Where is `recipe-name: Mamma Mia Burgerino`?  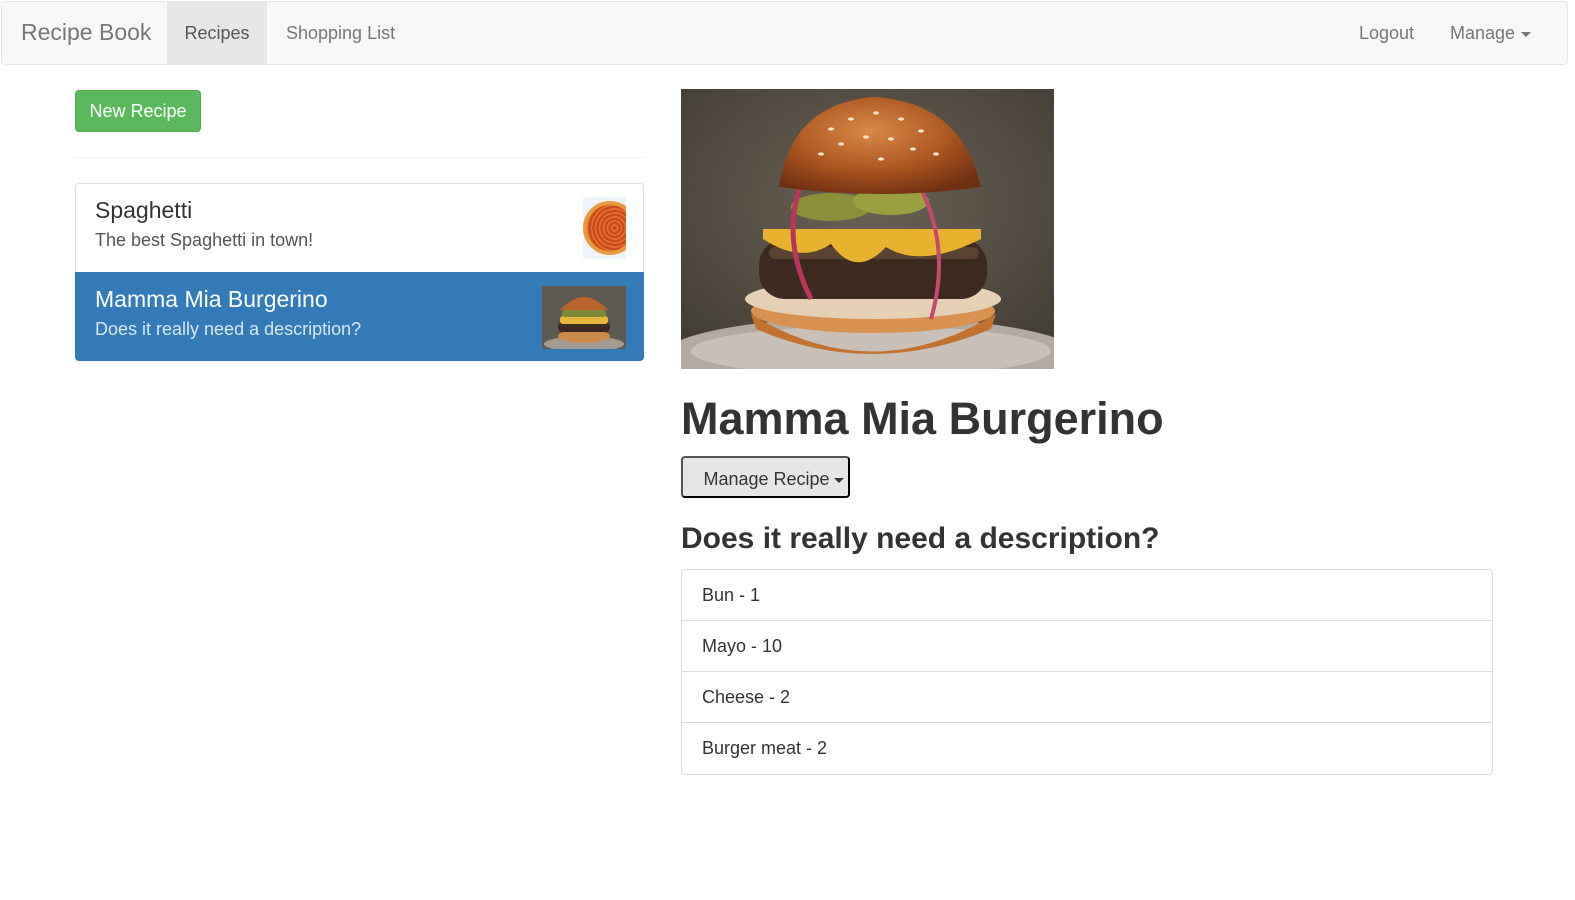
recipe-name: Mamma Mia Burgerino is located at coordinates (211, 299).